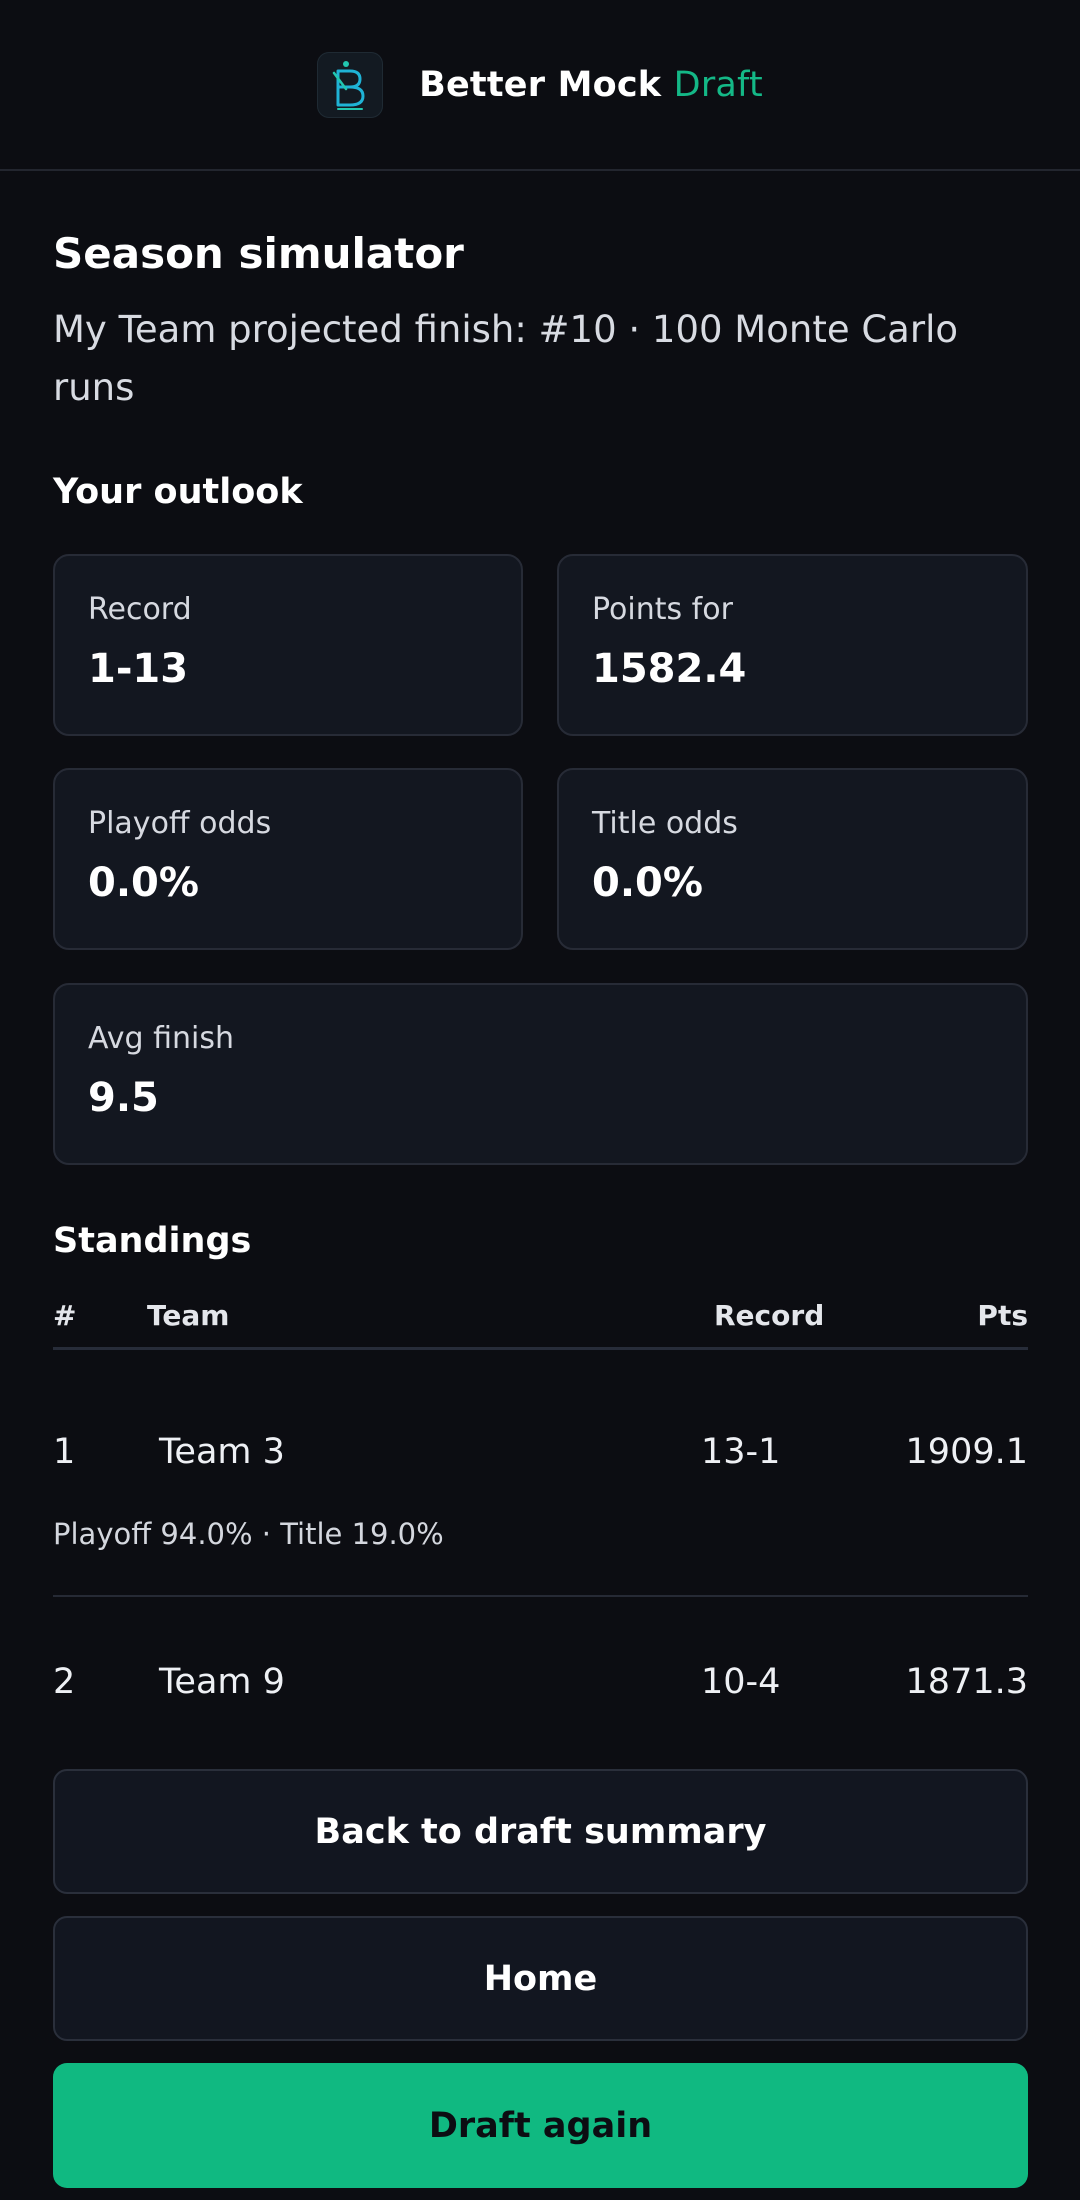 The image size is (1080, 2200). I want to click on stat-label: Title odds, so click(665, 823).